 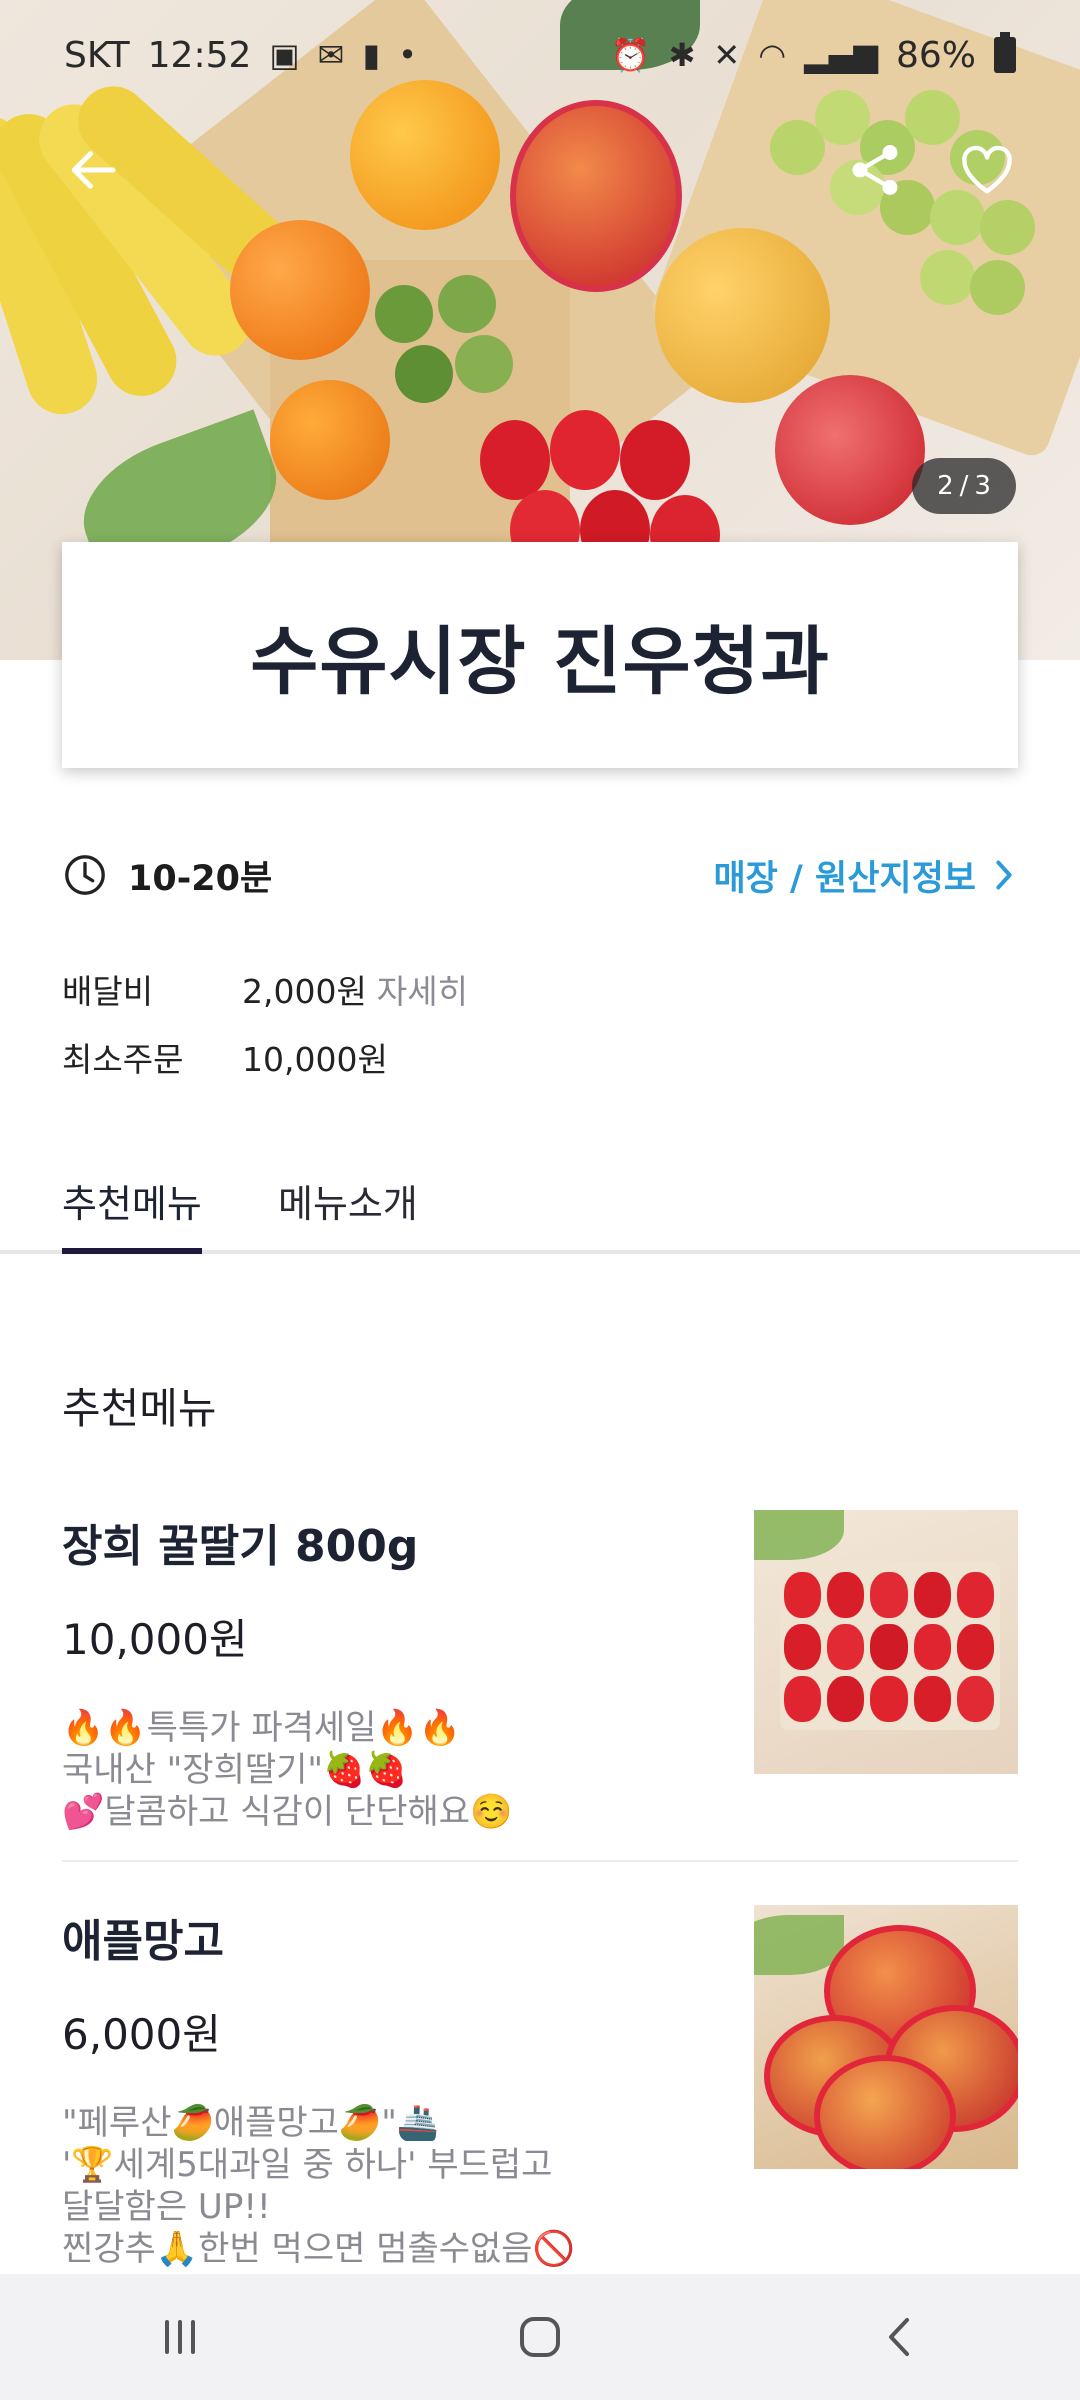 What do you see at coordinates (682, 55) in the screenshot?
I see `bluetooth-icon: ✱` at bounding box center [682, 55].